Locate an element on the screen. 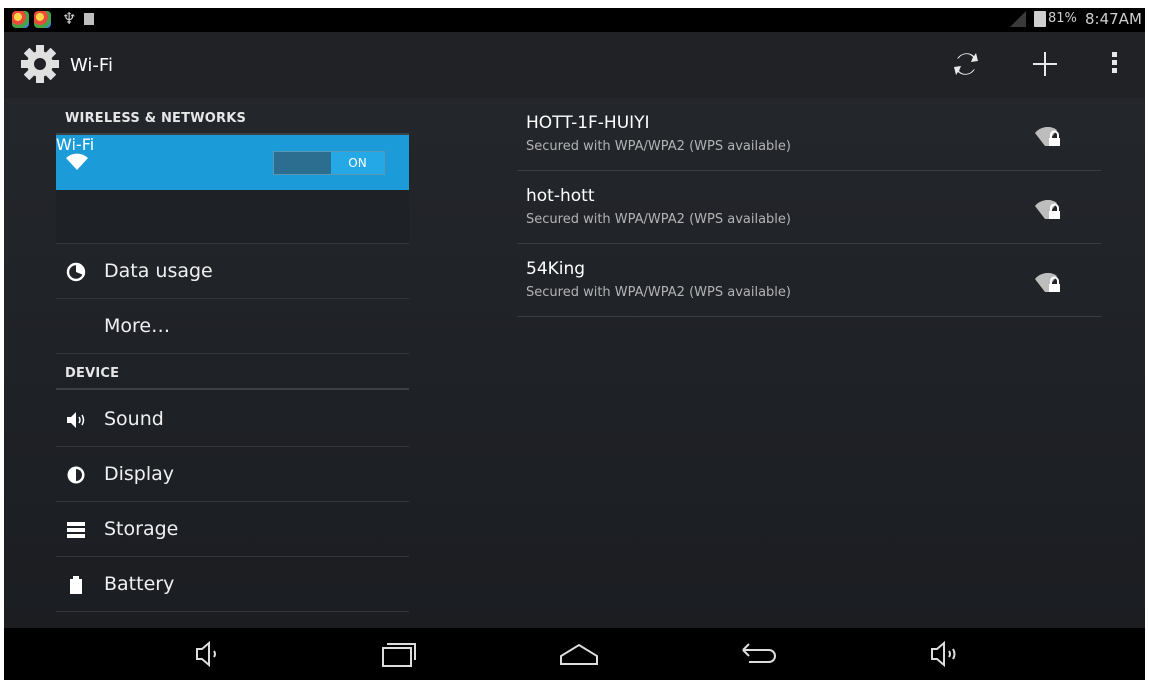 The width and height of the screenshot is (1149, 680). section-header-wireless: WIRELESS & NETWORKS is located at coordinates (232, 118).